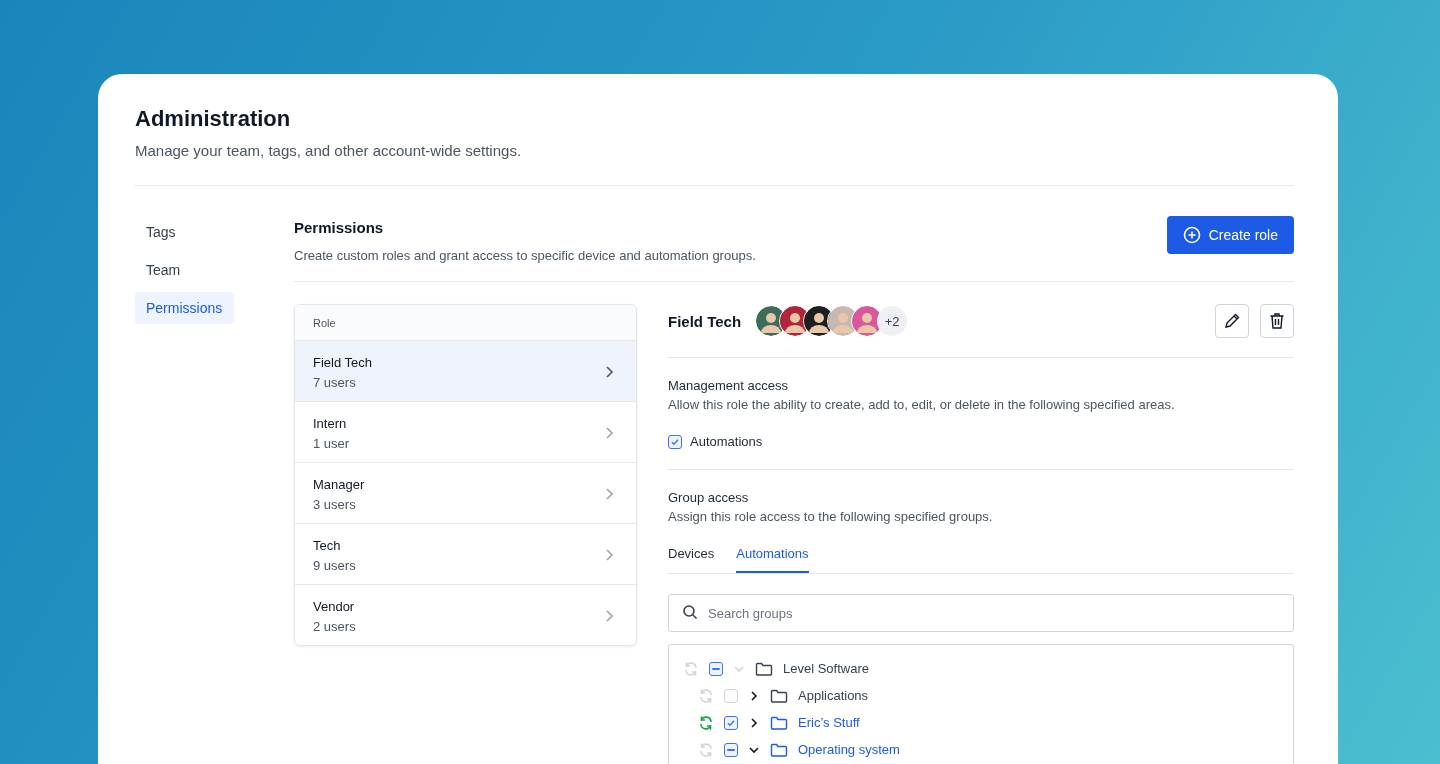 Image resolution: width=1440 pixels, height=764 pixels. What do you see at coordinates (334, 626) in the screenshot?
I see `user-count: 2 users` at bounding box center [334, 626].